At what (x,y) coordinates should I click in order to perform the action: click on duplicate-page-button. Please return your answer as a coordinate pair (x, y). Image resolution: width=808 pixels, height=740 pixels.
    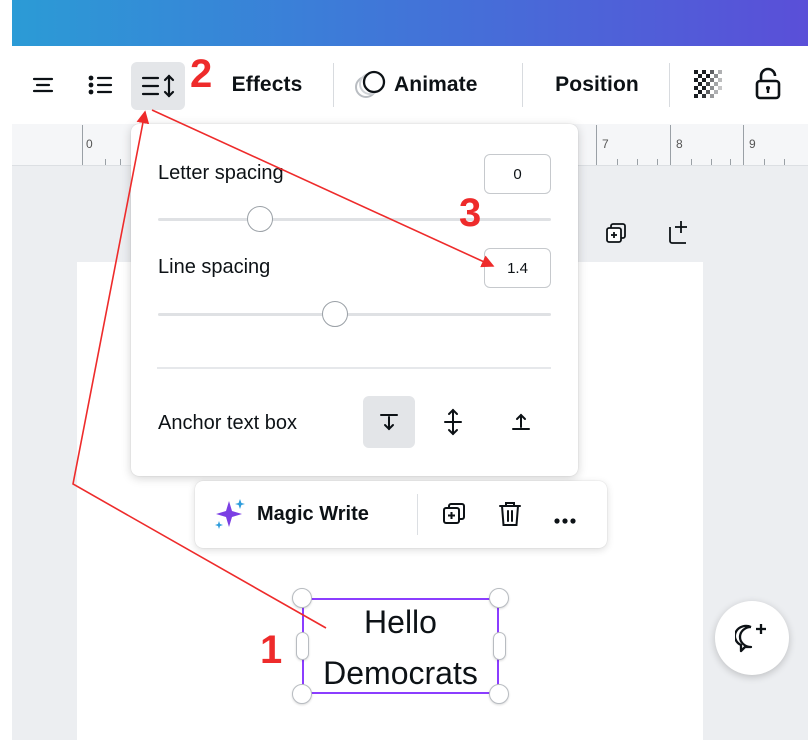
    Looking at the image, I should click on (616, 236).